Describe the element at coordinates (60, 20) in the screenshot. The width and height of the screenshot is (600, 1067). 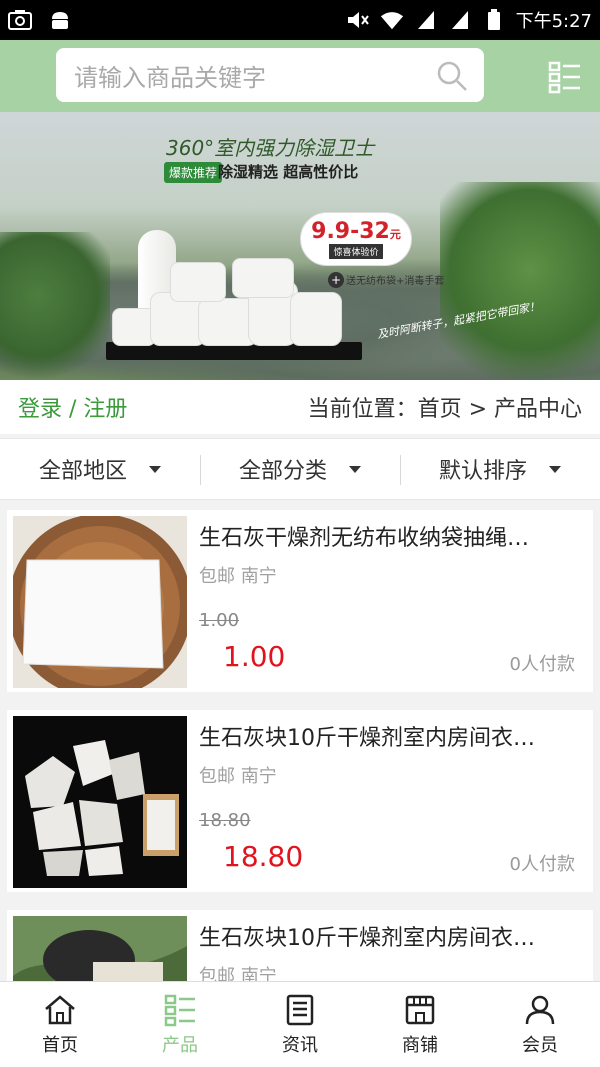
I see `android-icon` at that location.